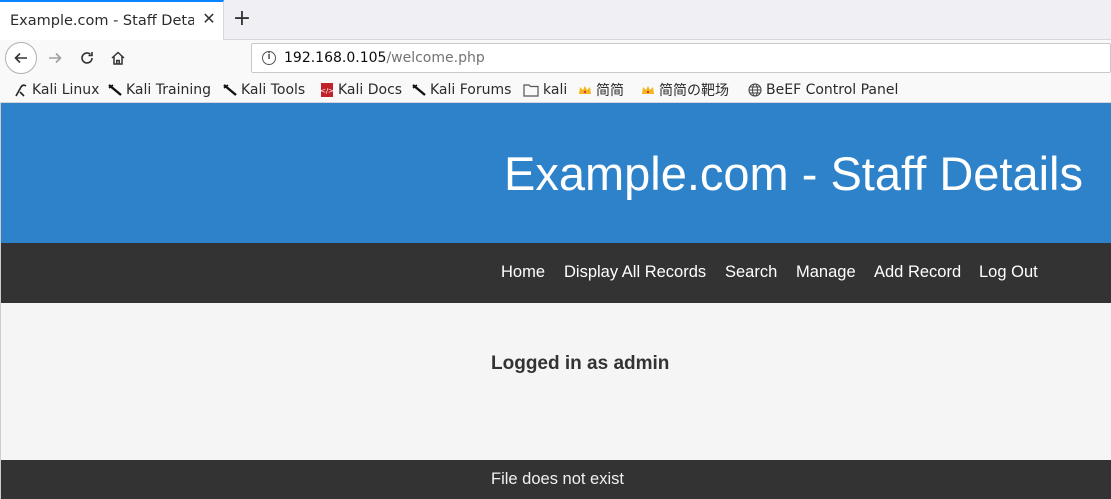 The image size is (1111, 499). I want to click on bookmark-label: Kali Linux, so click(66, 90).